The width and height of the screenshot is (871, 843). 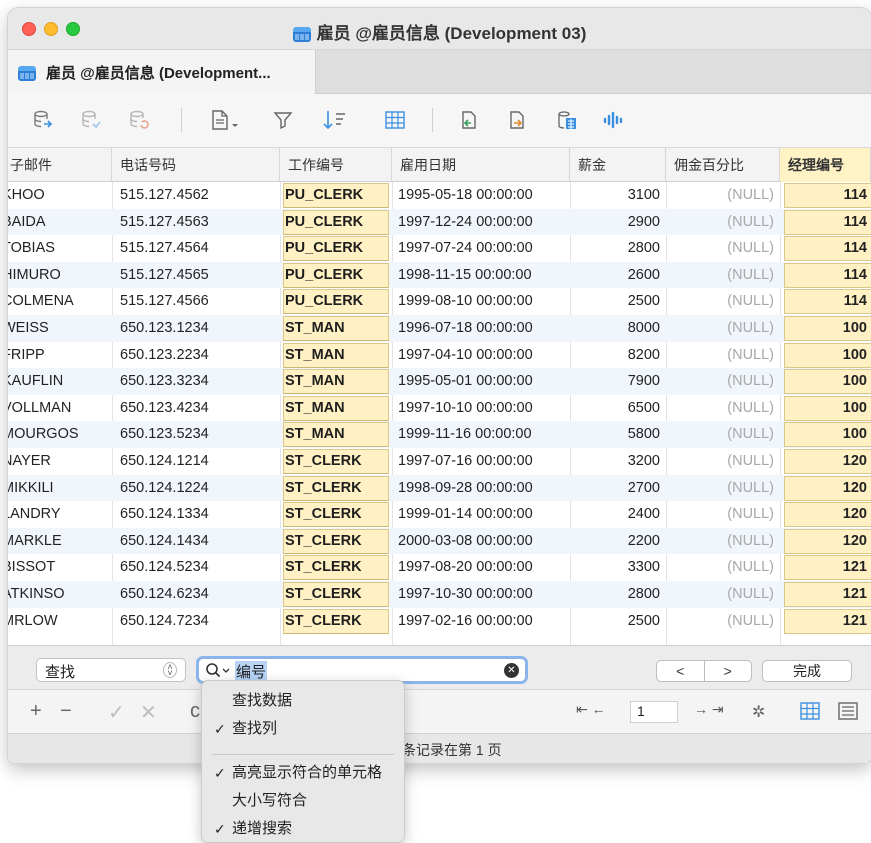 What do you see at coordinates (486, 248) in the screenshot?
I see `cell-hire-date: 1997-07-24 00:00:00` at bounding box center [486, 248].